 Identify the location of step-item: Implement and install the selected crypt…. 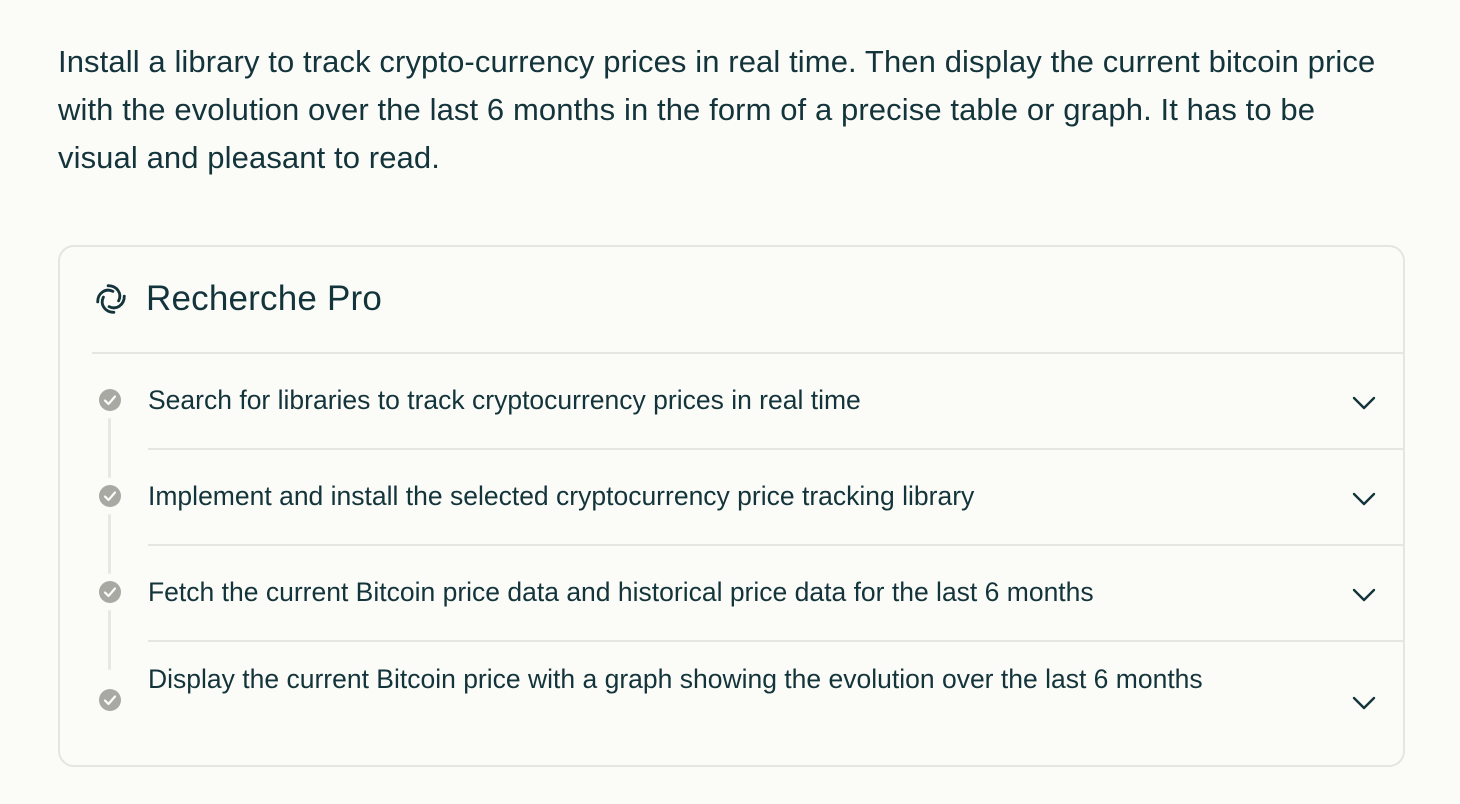
(731, 512).